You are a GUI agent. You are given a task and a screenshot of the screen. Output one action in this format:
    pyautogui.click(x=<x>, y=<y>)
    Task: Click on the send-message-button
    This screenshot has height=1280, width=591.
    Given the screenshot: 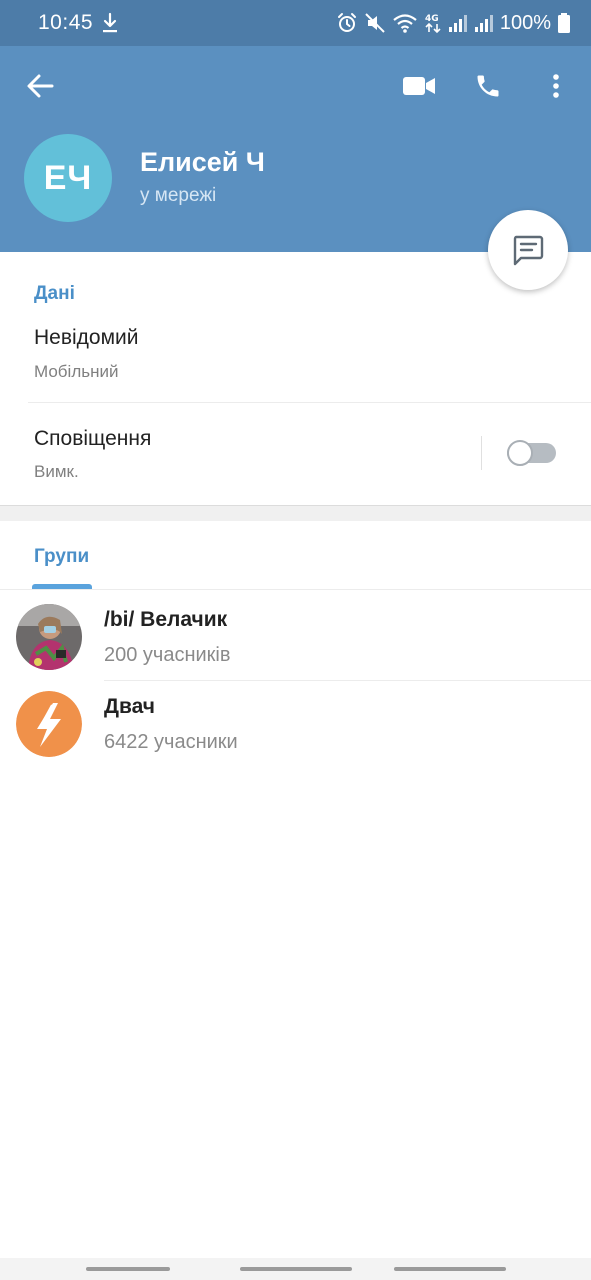 What is the action you would take?
    pyautogui.click(x=528, y=250)
    